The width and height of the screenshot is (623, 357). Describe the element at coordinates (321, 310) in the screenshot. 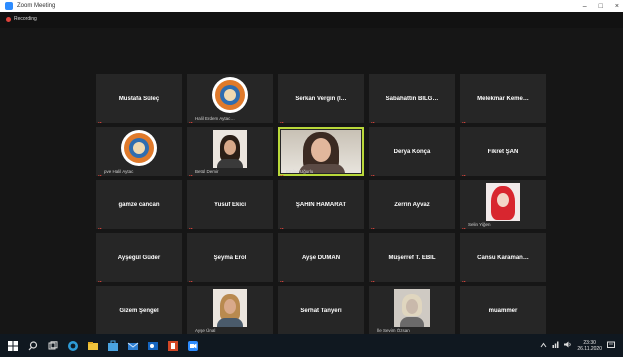

I see `participant-tile: Serhat Tanyeri` at that location.